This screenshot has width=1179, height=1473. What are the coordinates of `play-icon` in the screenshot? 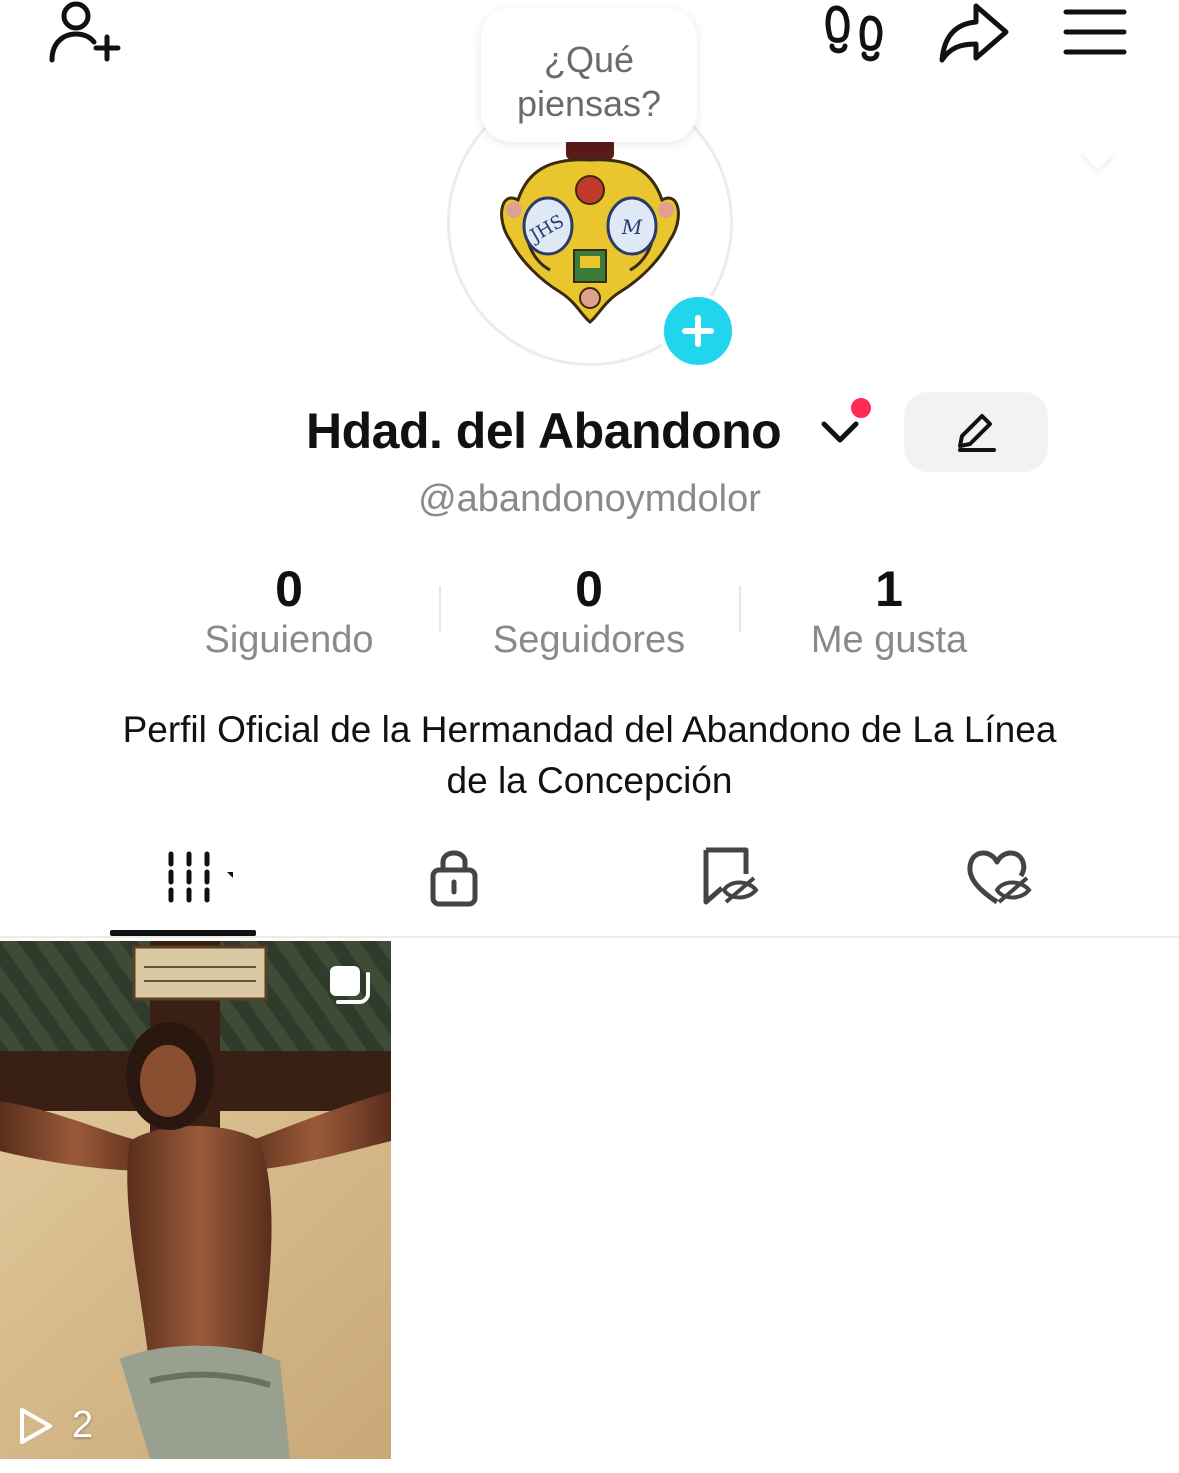 It's located at (35, 1426).